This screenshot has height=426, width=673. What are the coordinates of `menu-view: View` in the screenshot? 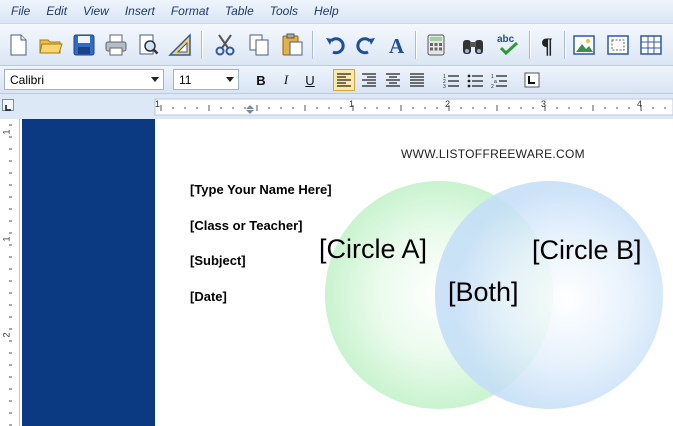 It's located at (96, 11).